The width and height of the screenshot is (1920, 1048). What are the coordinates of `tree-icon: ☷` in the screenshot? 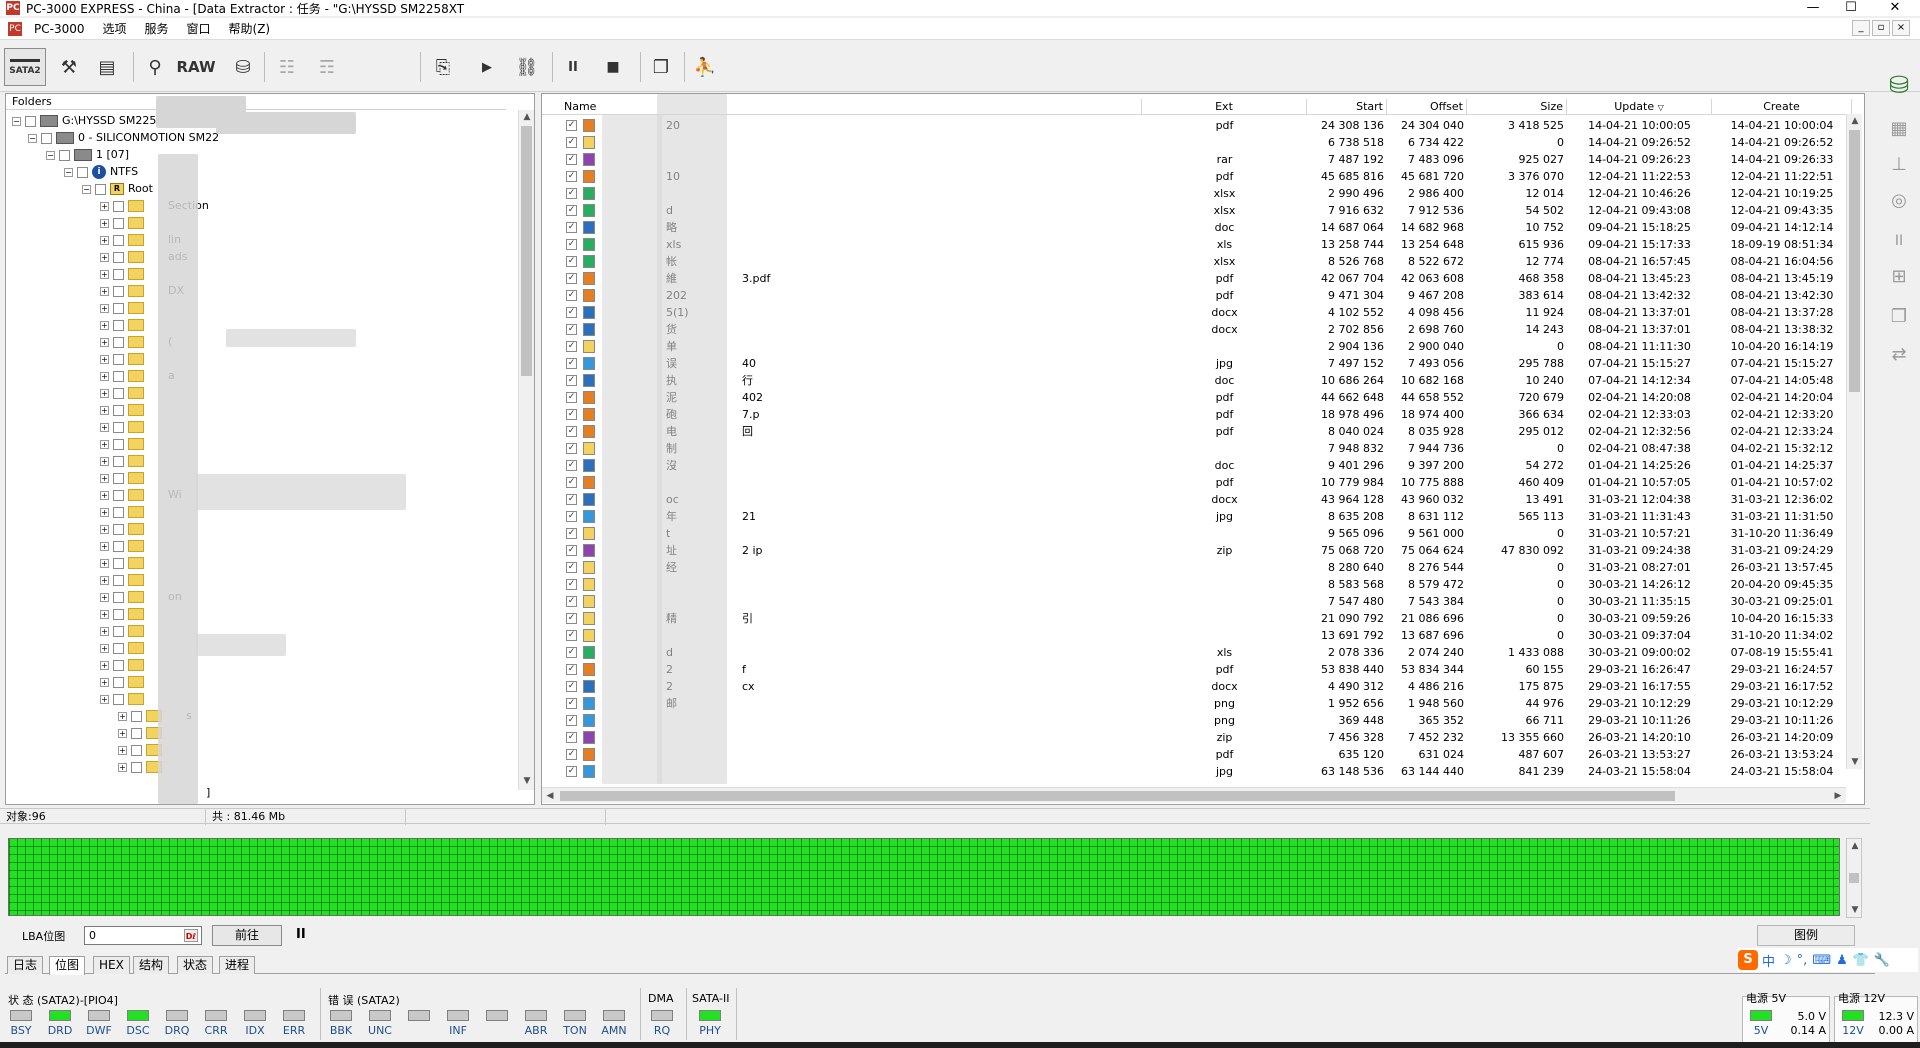 It's located at (287, 67).